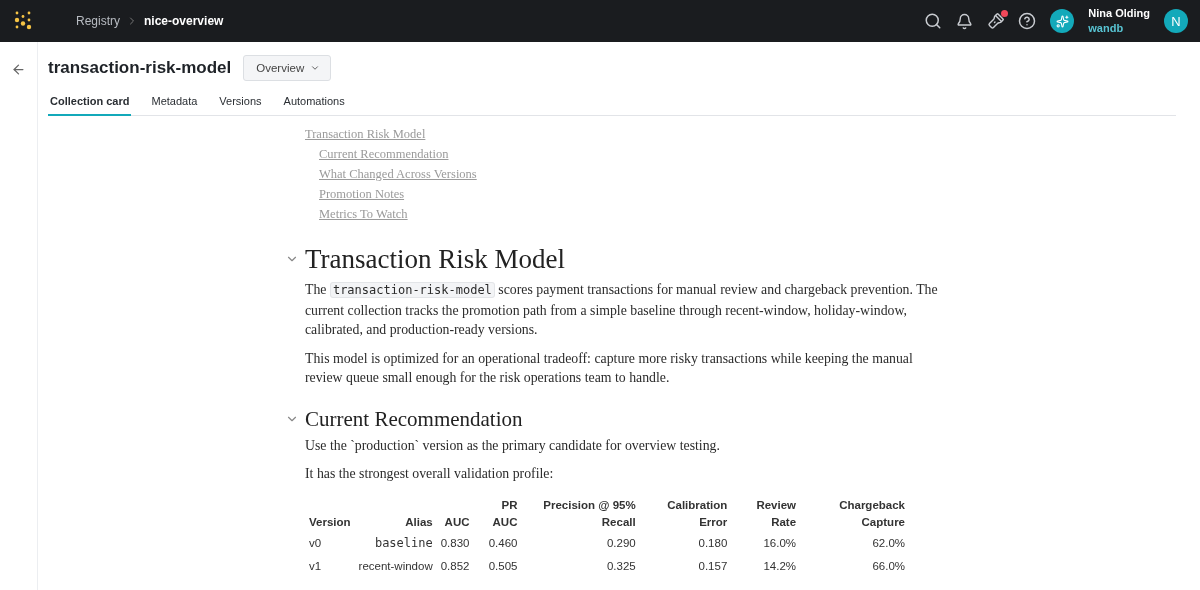 This screenshot has width=1200, height=590. What do you see at coordinates (697, 513) in the screenshot?
I see `column-header: Calibration Error` at bounding box center [697, 513].